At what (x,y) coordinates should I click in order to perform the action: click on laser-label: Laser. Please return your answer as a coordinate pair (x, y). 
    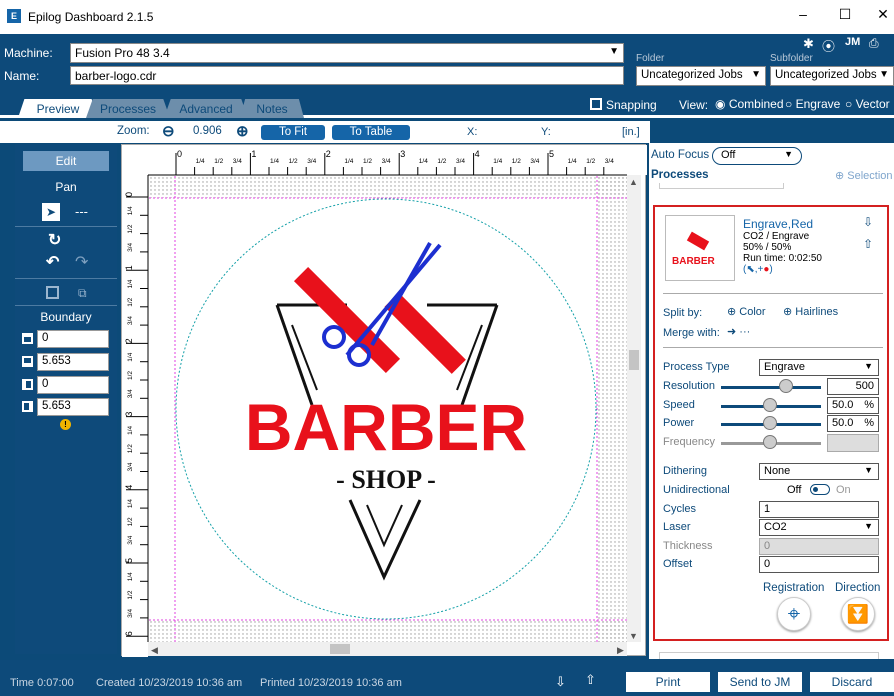
    Looking at the image, I should click on (677, 527).